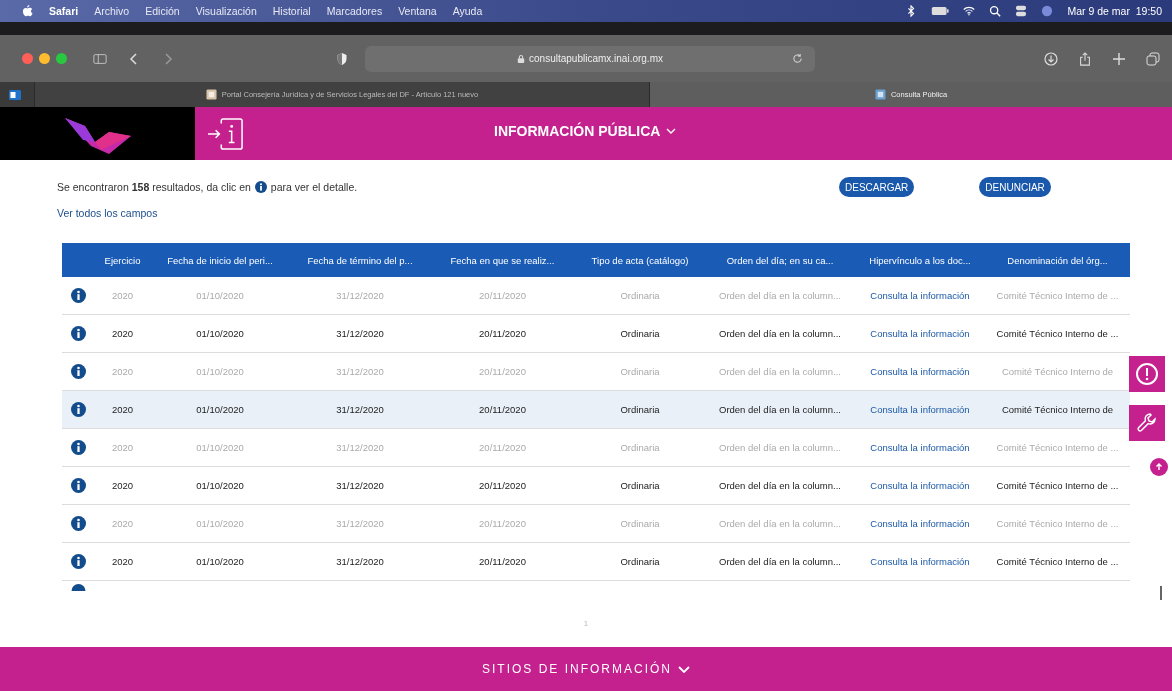 The image size is (1172, 691). Describe the element at coordinates (226, 11) in the screenshot. I see `menu-item: Visualización` at that location.